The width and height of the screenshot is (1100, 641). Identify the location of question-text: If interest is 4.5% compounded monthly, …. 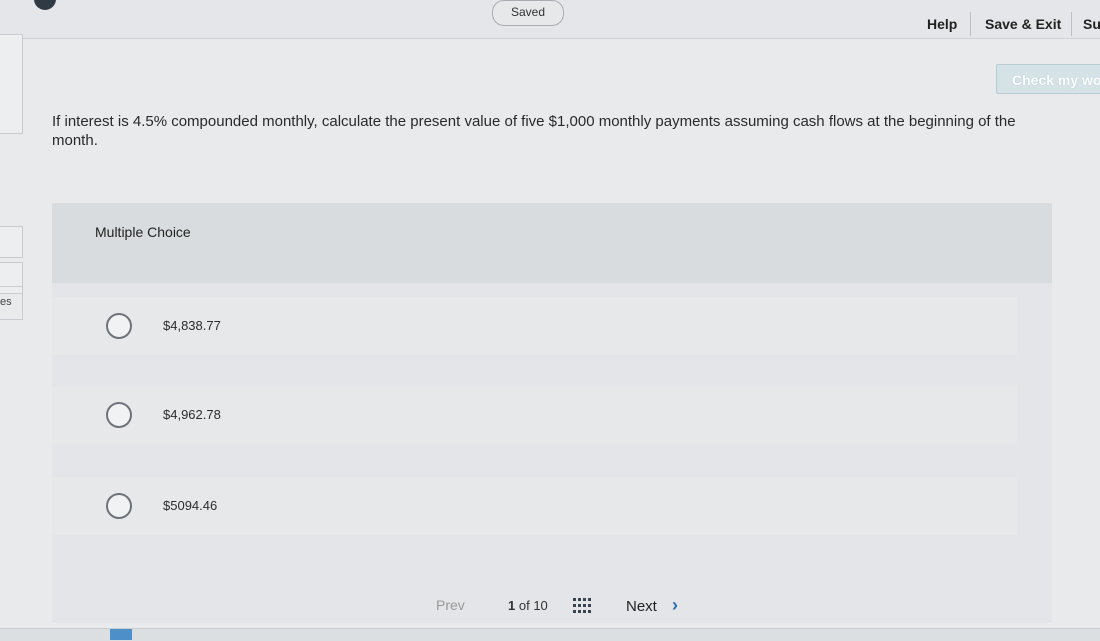
(534, 131).